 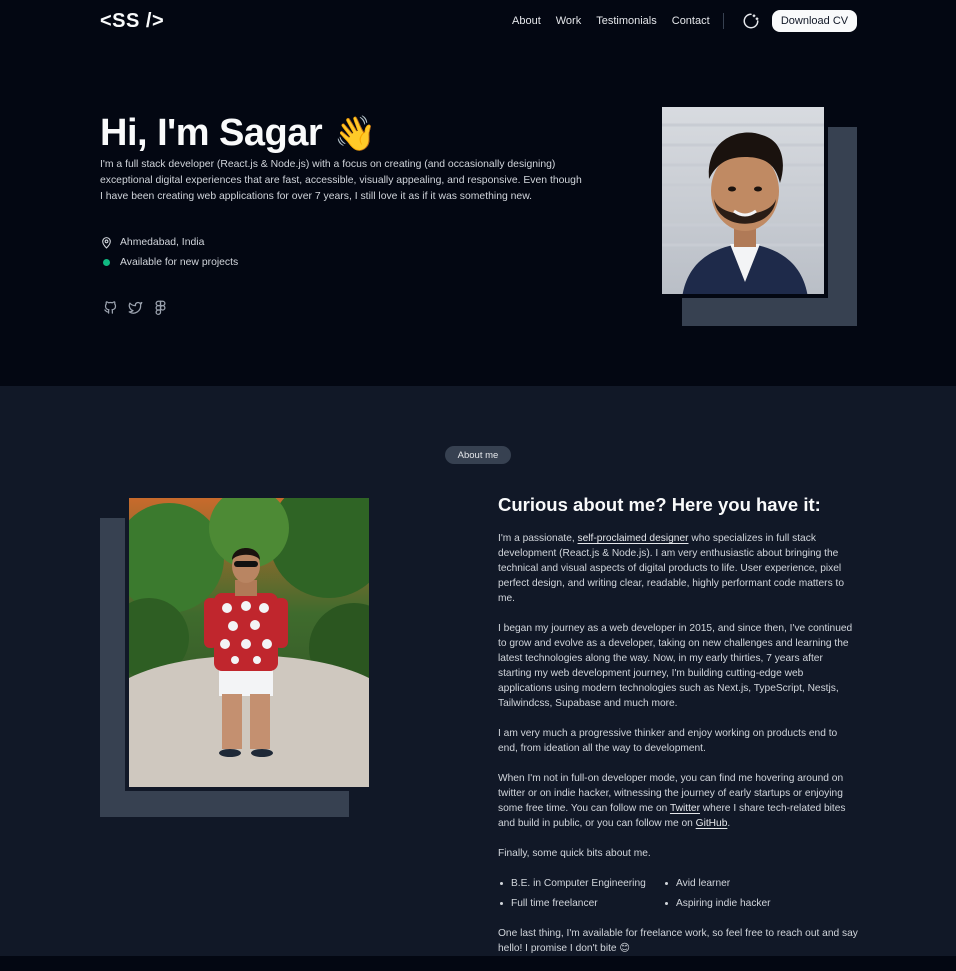 What do you see at coordinates (478, 455) in the screenshot?
I see `about-chip: About me` at bounding box center [478, 455].